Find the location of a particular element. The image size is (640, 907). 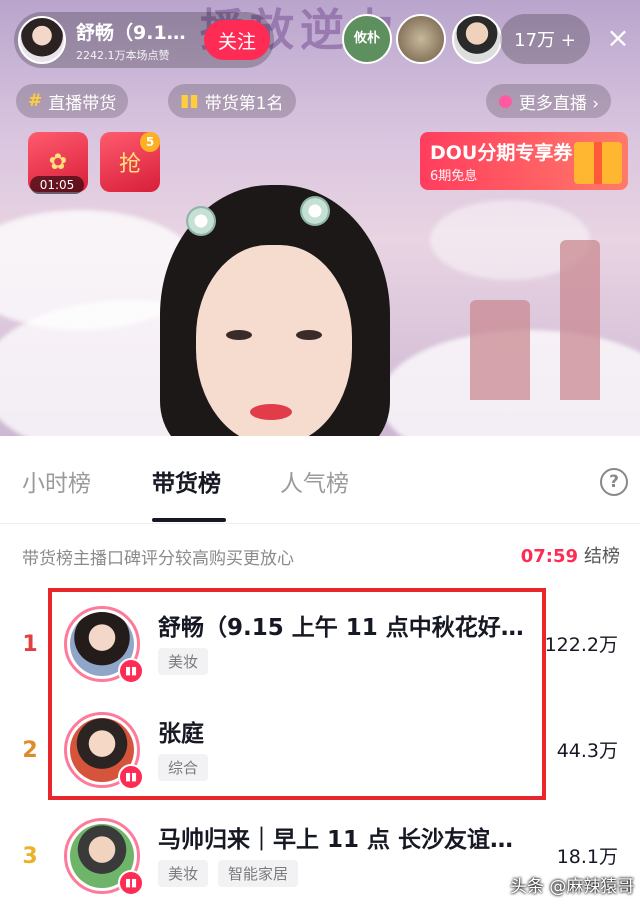

tab-hourly: 小时榜 is located at coordinates (56, 481).